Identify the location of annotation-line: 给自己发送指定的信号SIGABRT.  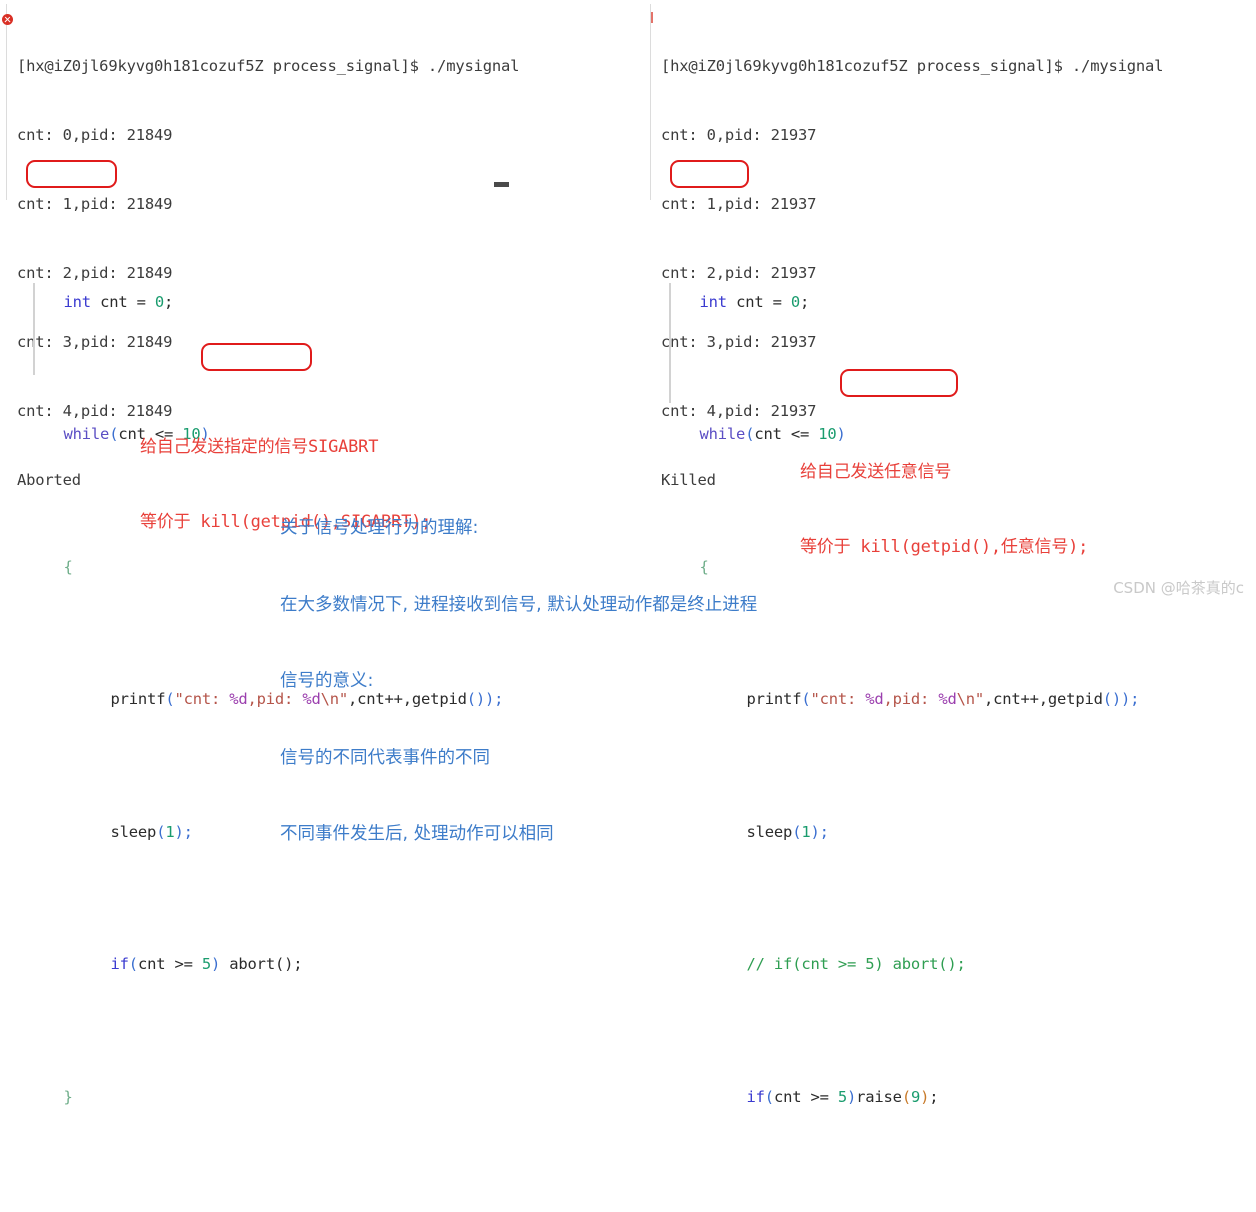
(259, 447).